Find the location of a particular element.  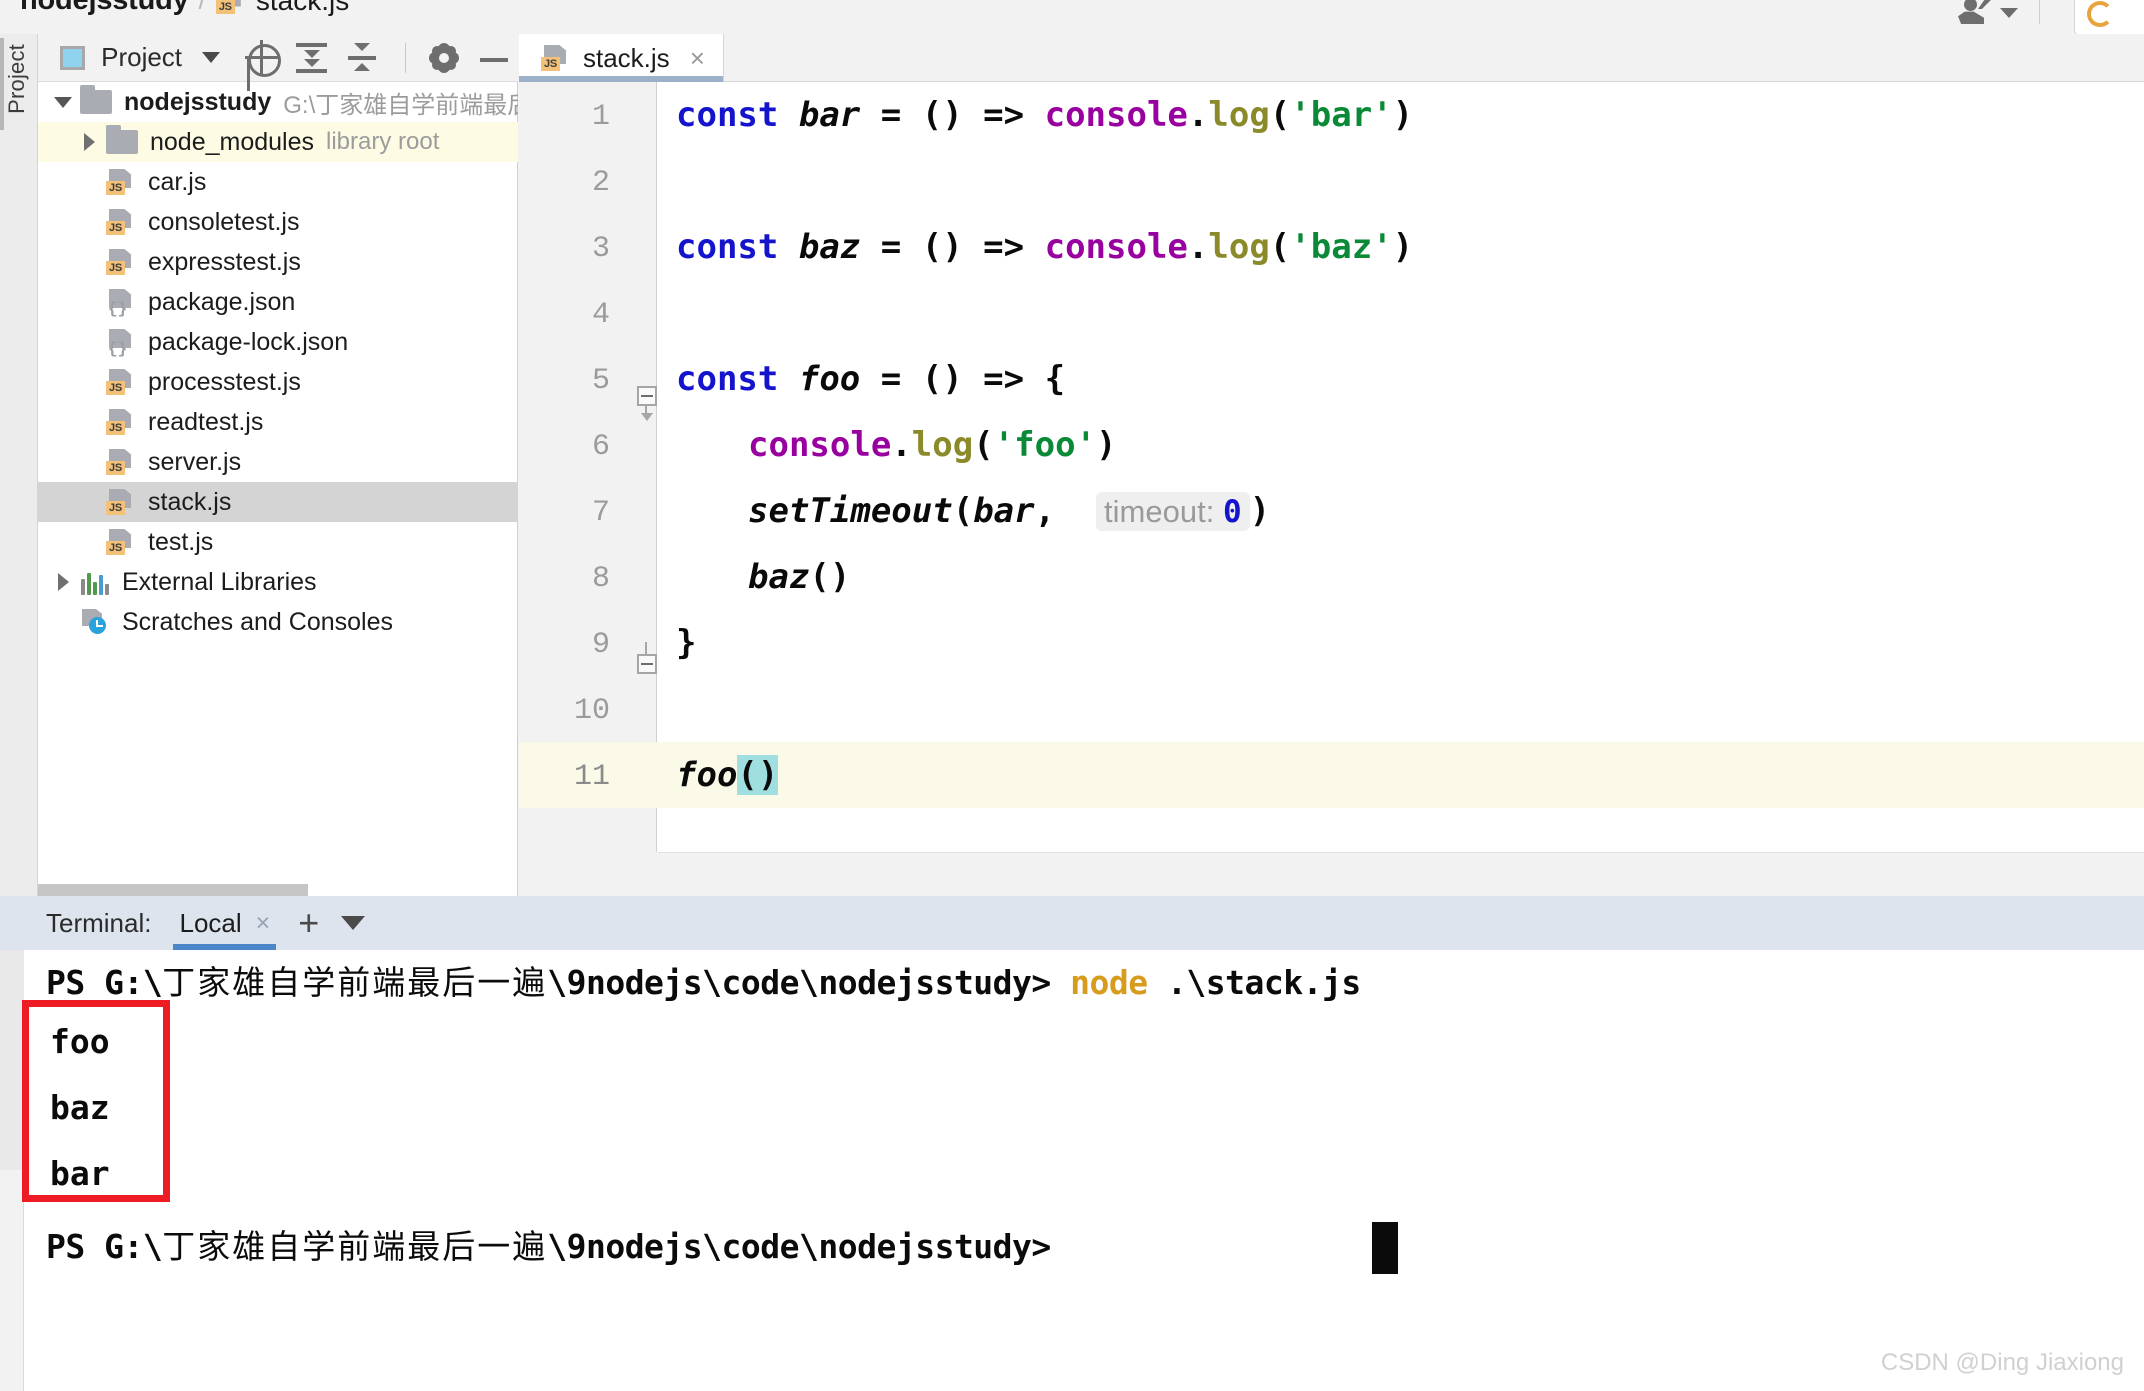

inlay-hint-timeout: timeout: 0 is located at coordinates (1173, 511).